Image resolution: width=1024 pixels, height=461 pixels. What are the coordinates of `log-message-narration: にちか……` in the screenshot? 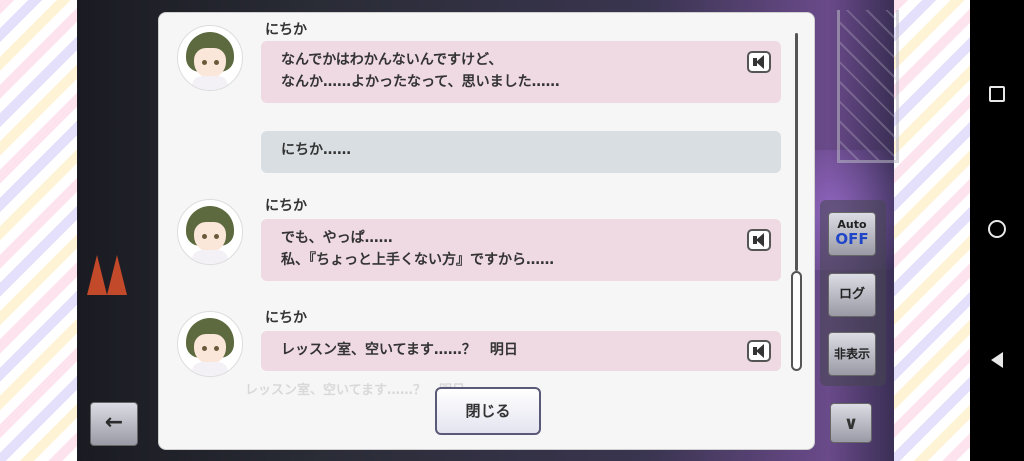 It's located at (521, 152).